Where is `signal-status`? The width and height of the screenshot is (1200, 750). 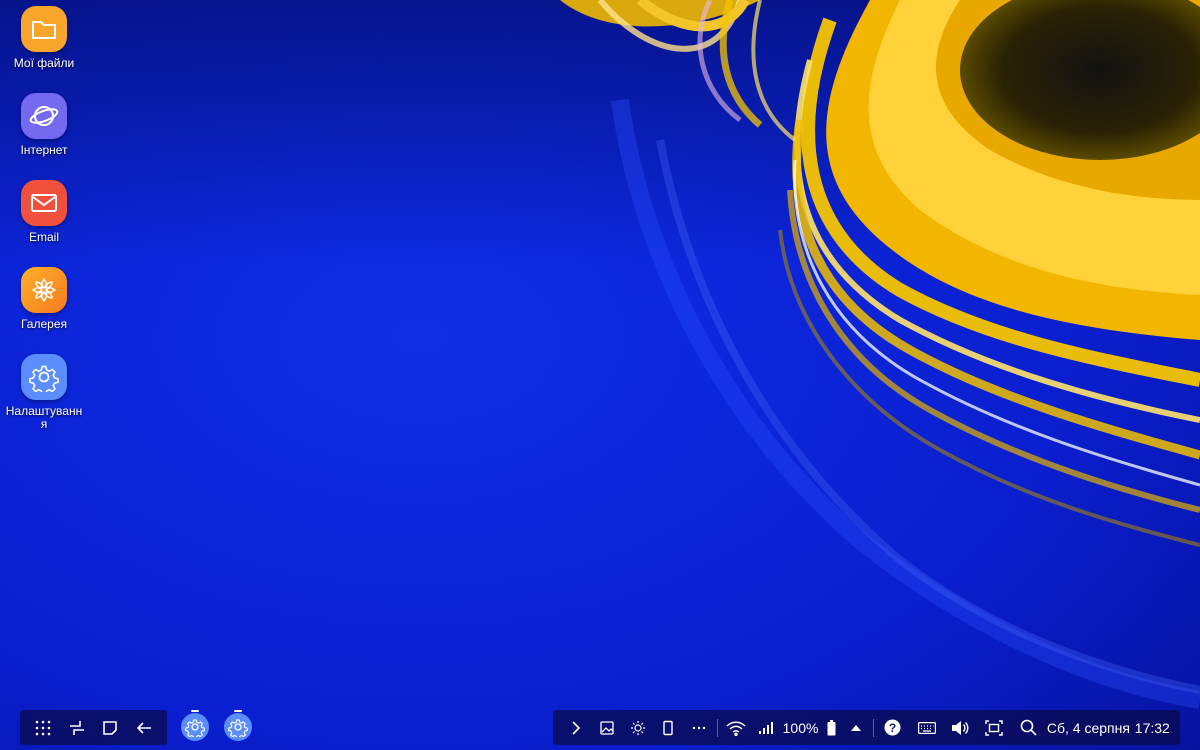
signal-status is located at coordinates (766, 728).